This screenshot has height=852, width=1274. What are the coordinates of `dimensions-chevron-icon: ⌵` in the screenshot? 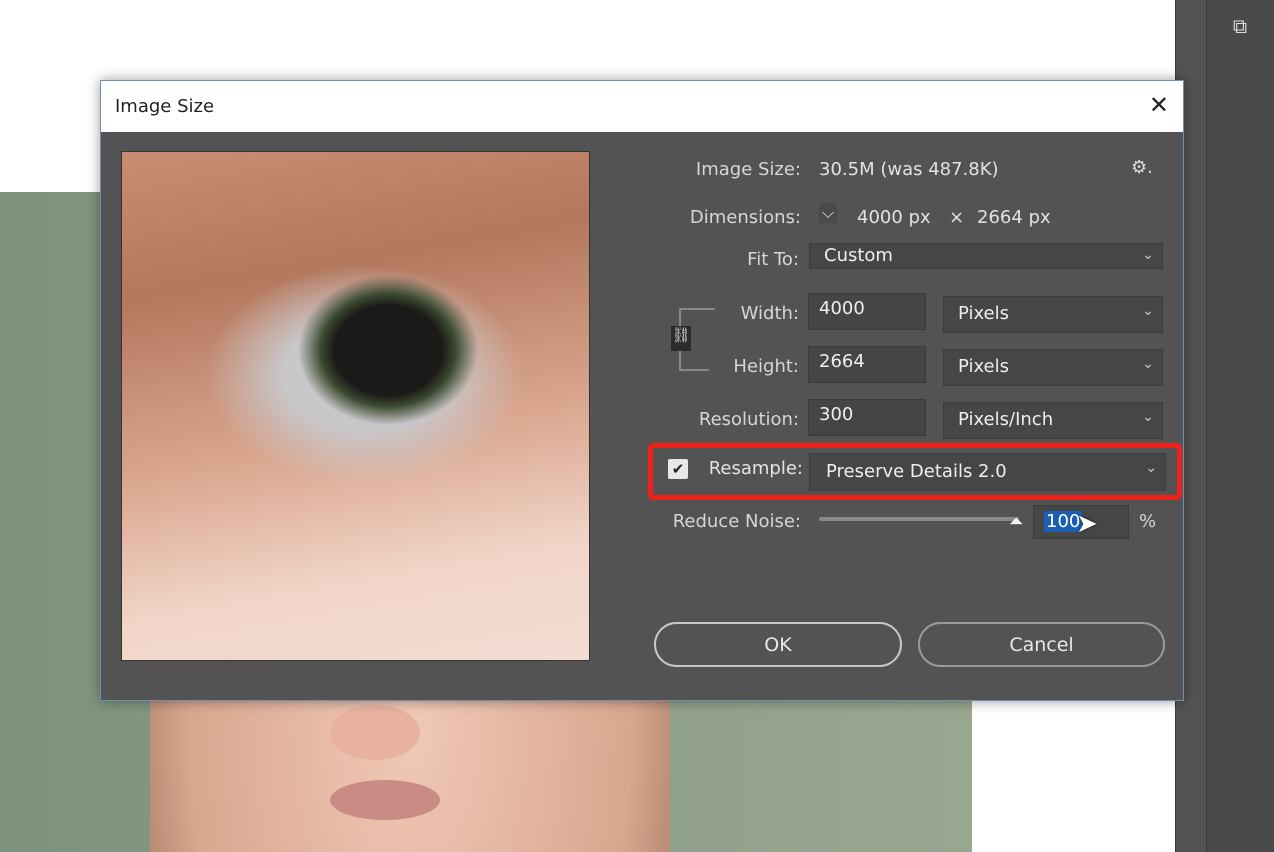 It's located at (828, 213).